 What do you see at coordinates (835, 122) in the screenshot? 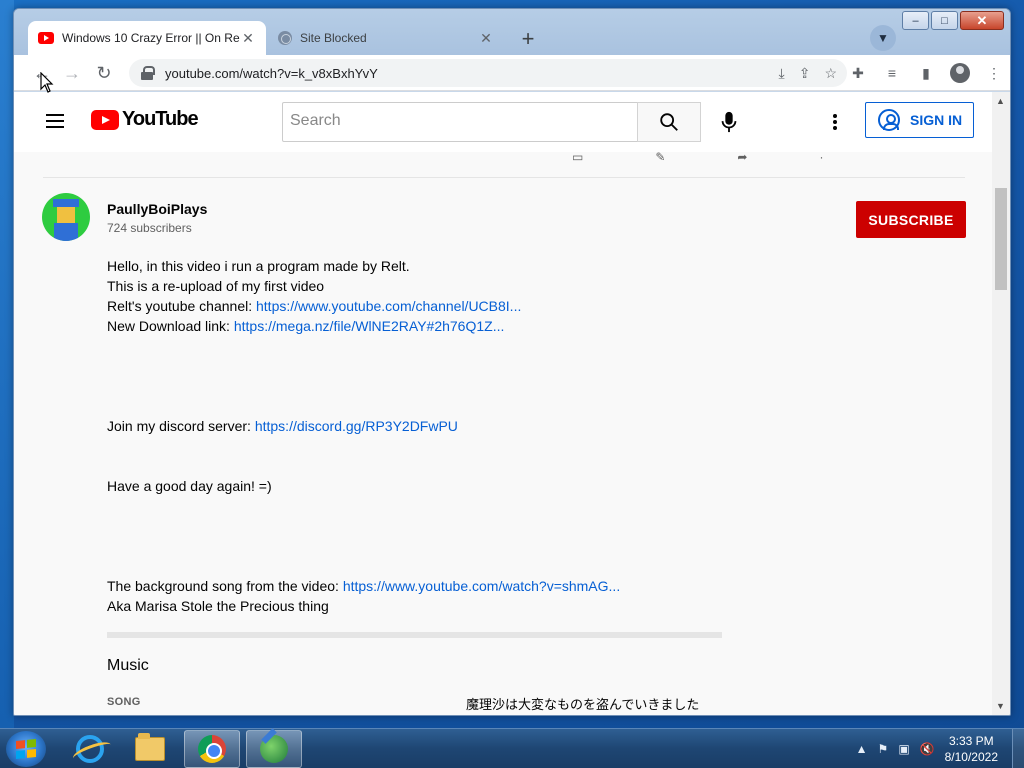
I see `settings-kebab-icon` at bounding box center [835, 122].